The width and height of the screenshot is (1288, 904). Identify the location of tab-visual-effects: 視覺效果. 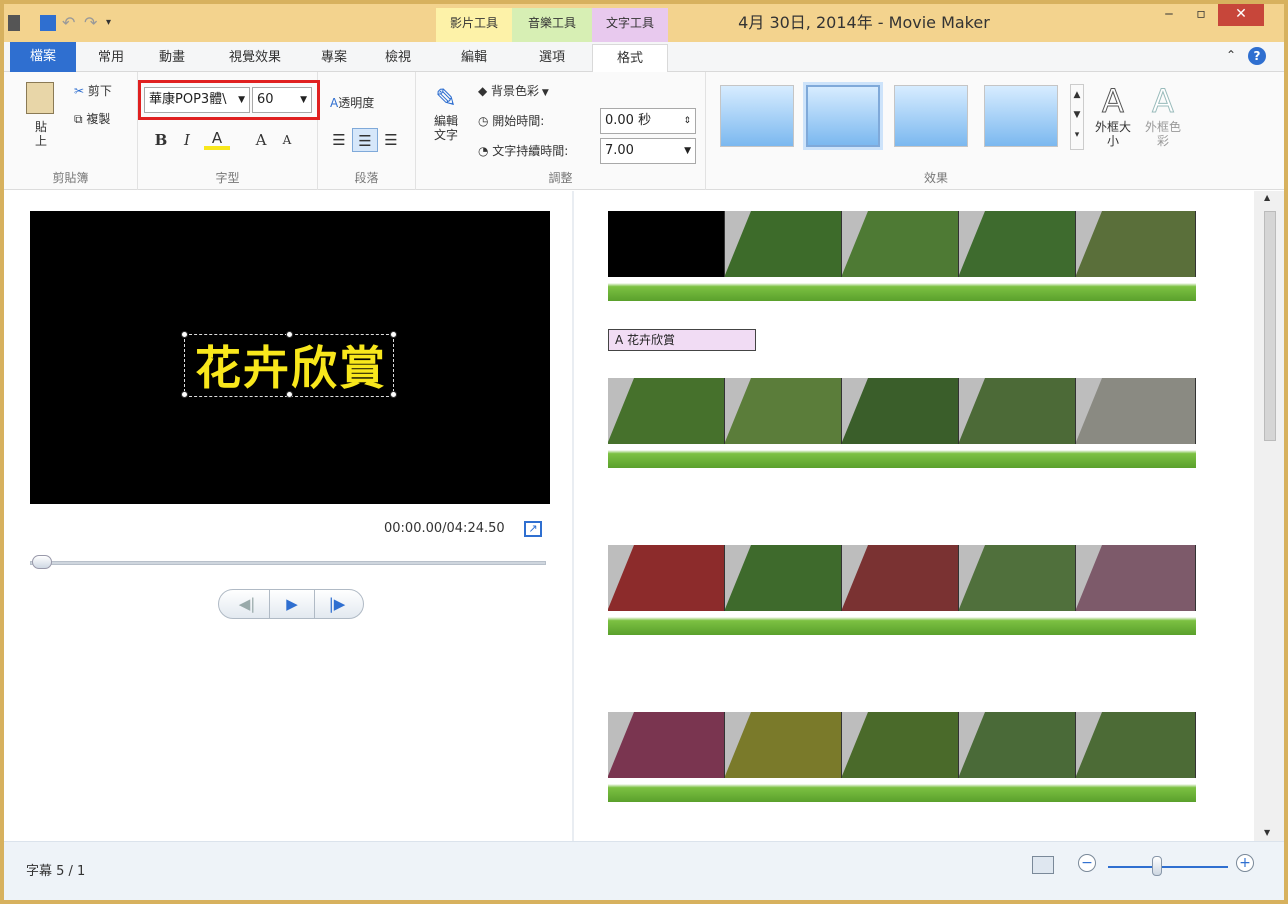
(255, 58).